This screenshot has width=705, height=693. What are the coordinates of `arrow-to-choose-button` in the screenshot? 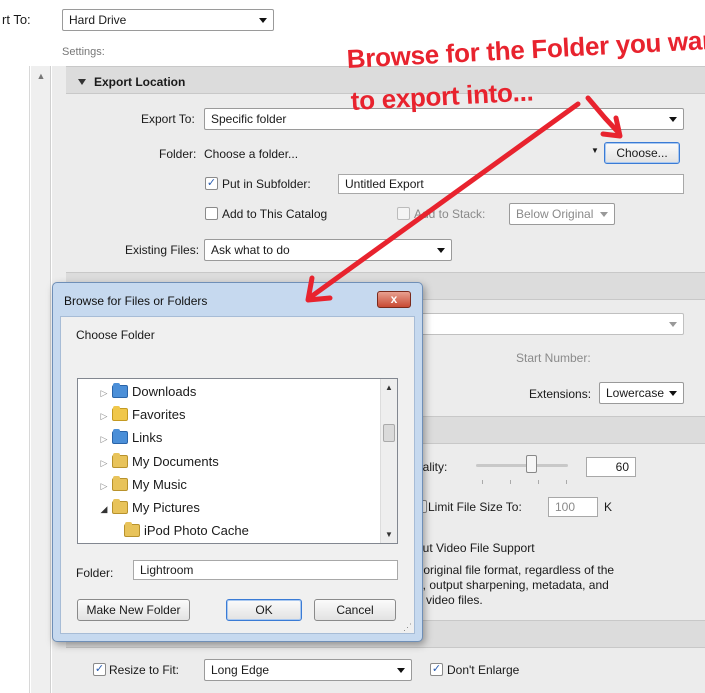 It's located at (604, 117).